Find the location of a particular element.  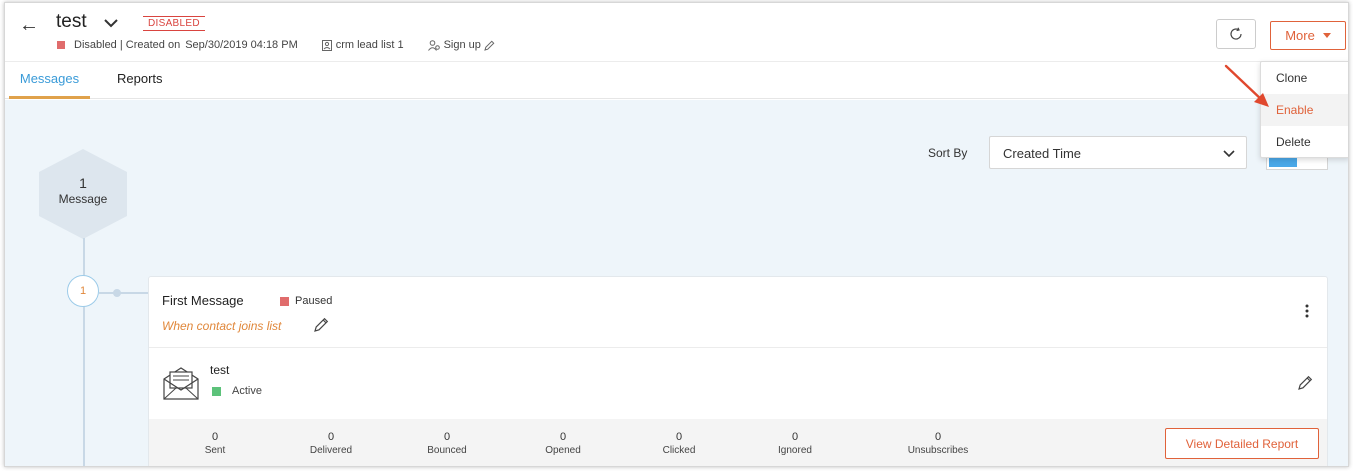

status-text: Disabled | Created on is located at coordinates (127, 45).